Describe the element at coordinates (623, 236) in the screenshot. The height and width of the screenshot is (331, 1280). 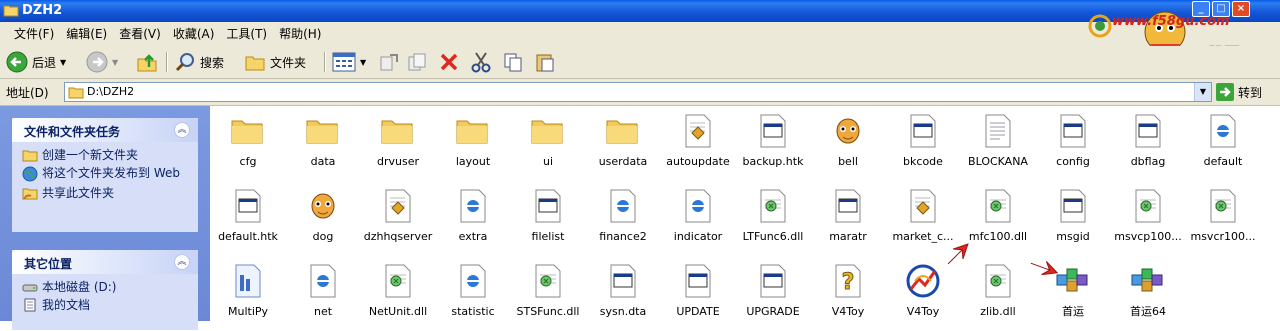
I see `file-name: finance2` at that location.